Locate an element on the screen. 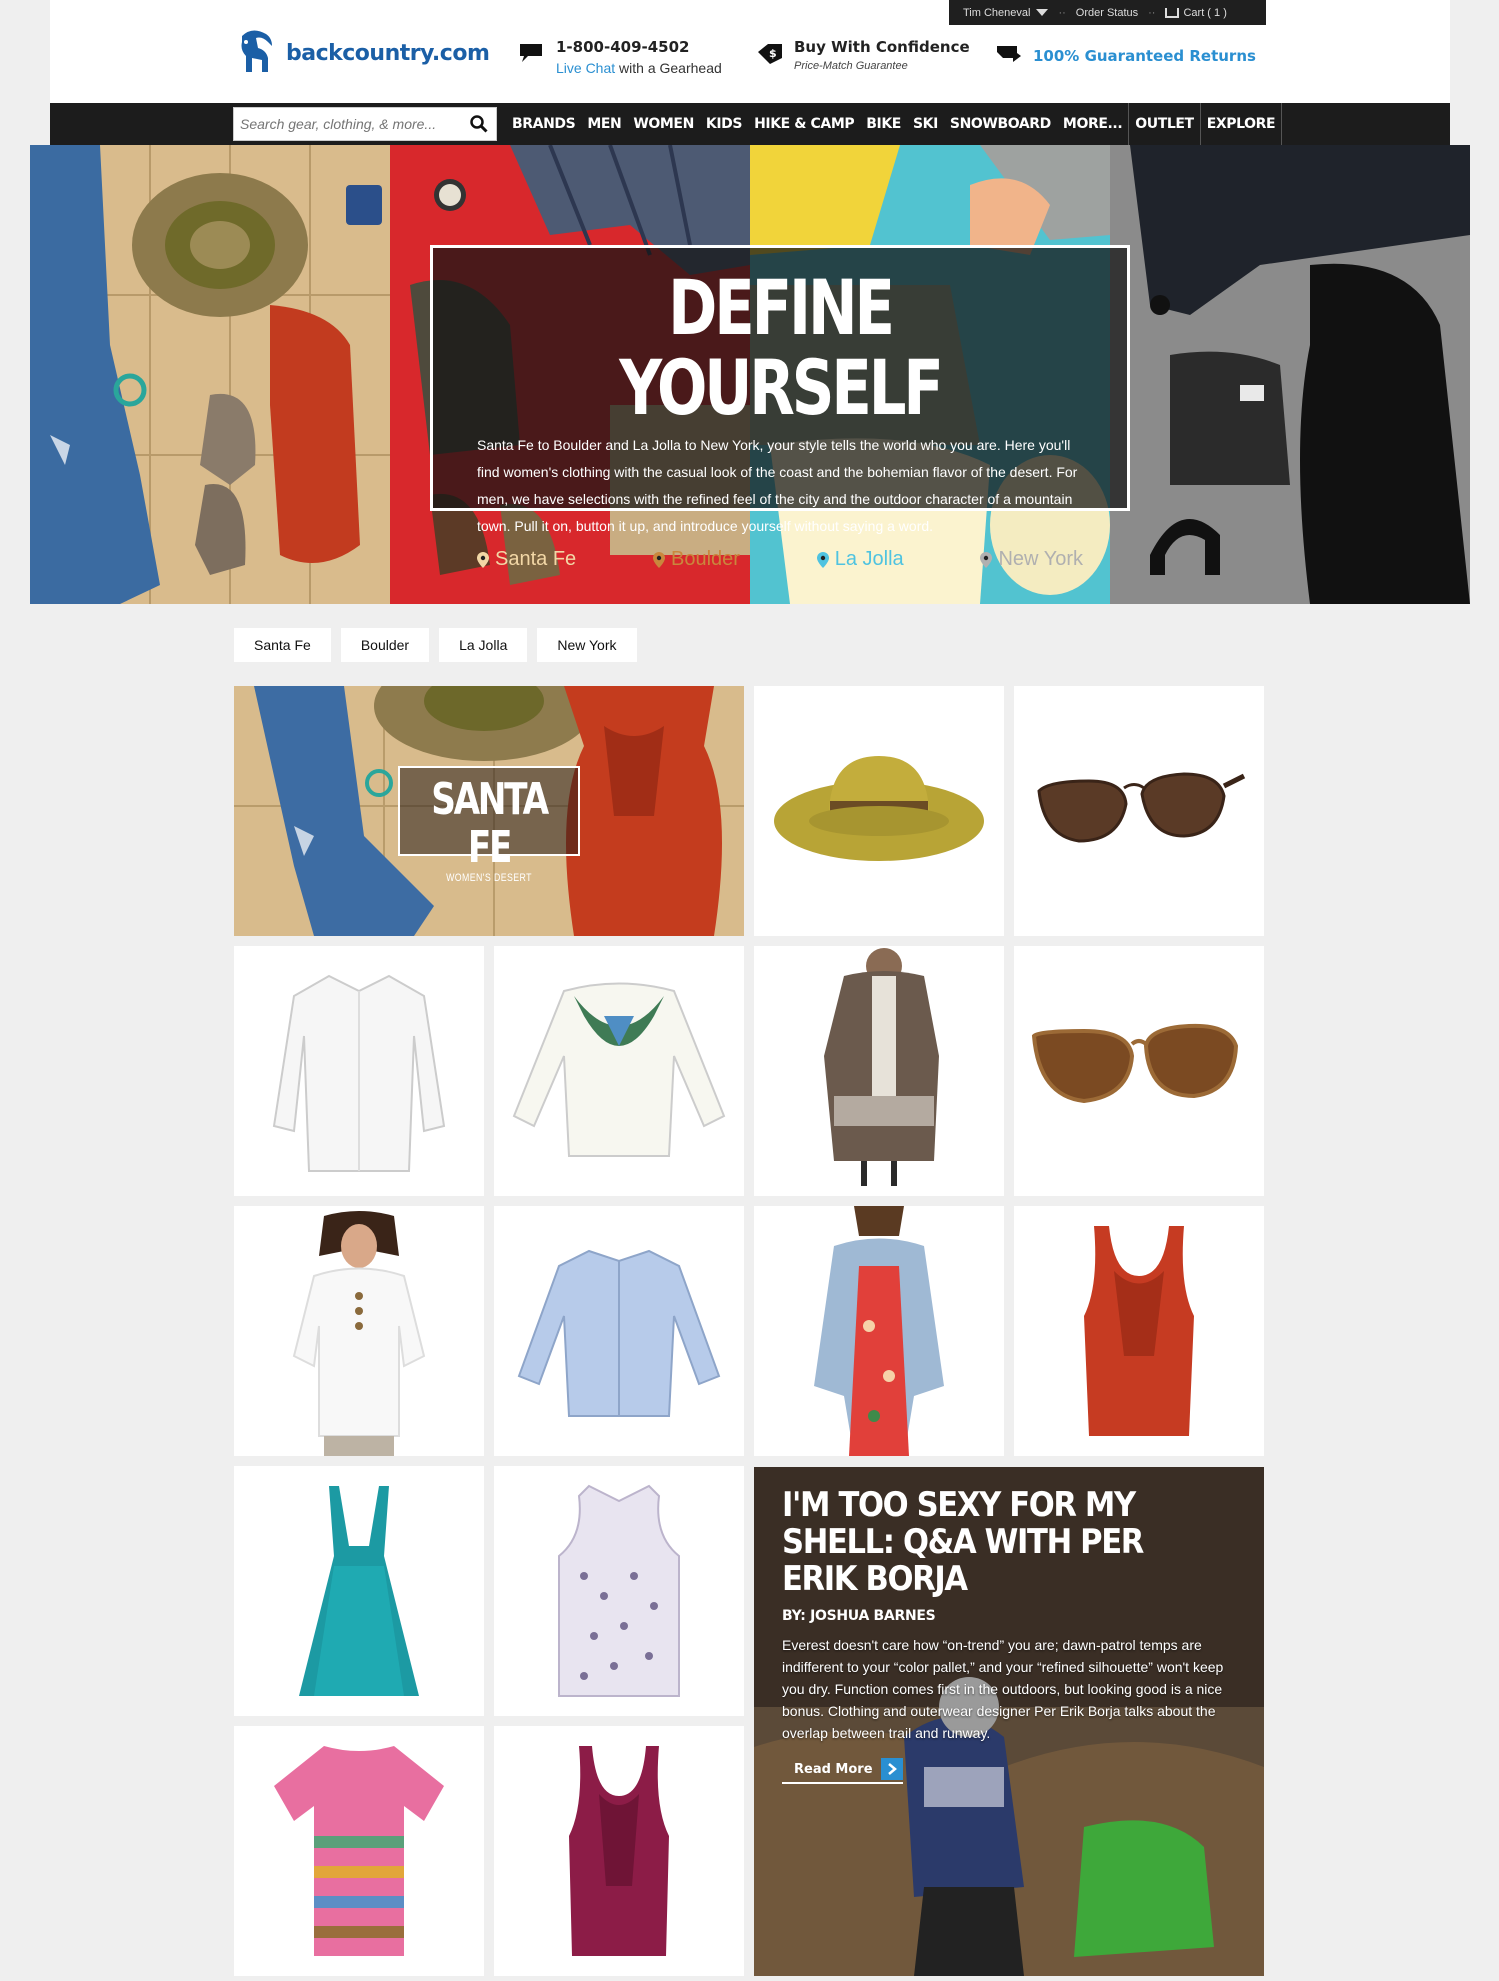  product-tile-maroon-tank is located at coordinates (619, 1851).